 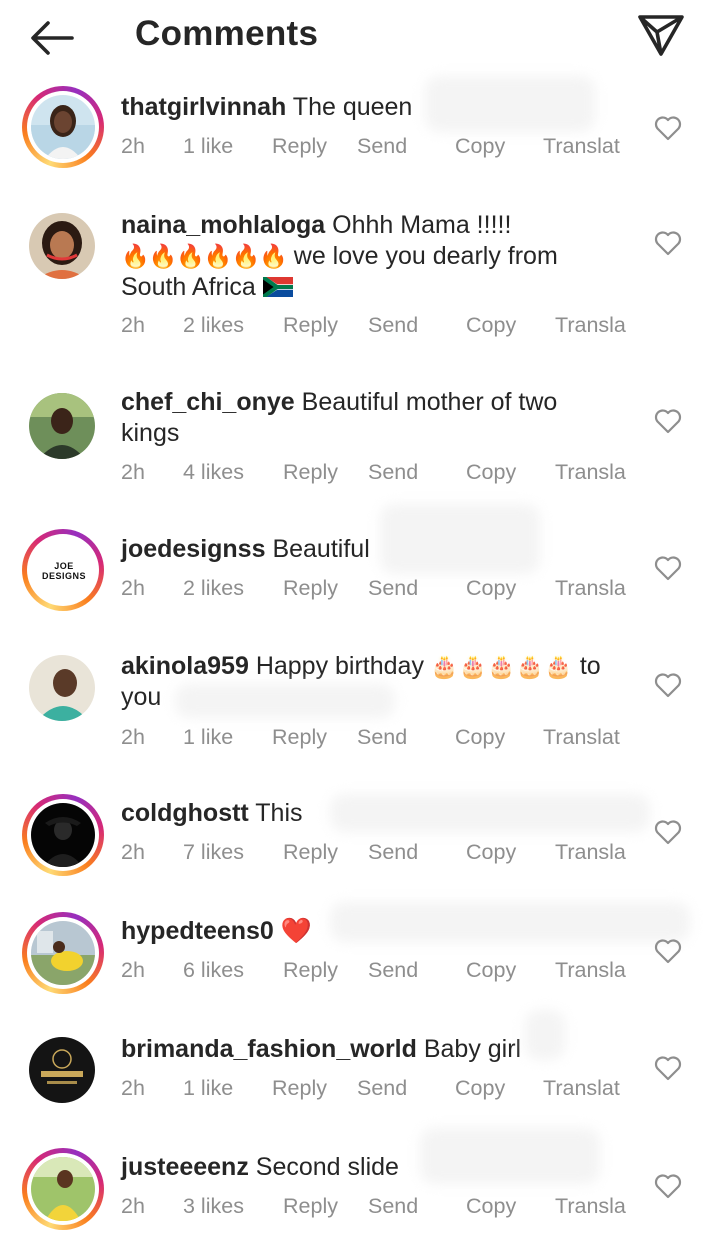 I want to click on comment-body: Baby girl, so click(x=472, y=1049).